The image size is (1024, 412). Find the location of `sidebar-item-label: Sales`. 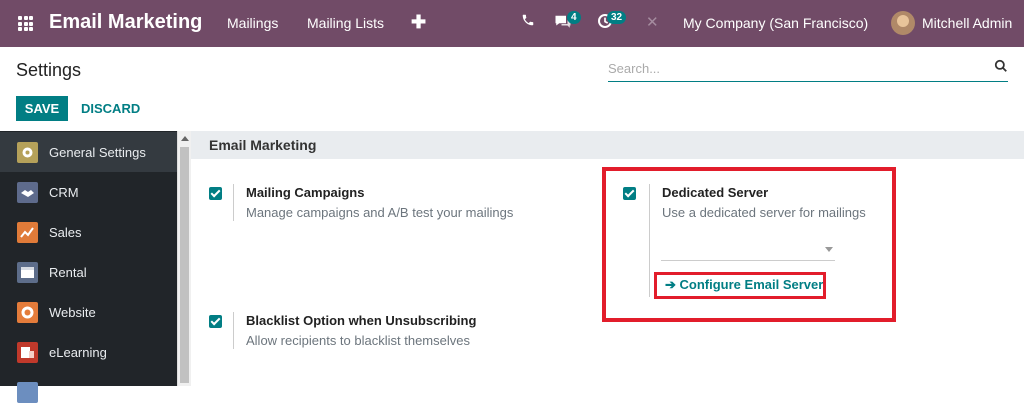

sidebar-item-label: Sales is located at coordinates (65, 232).